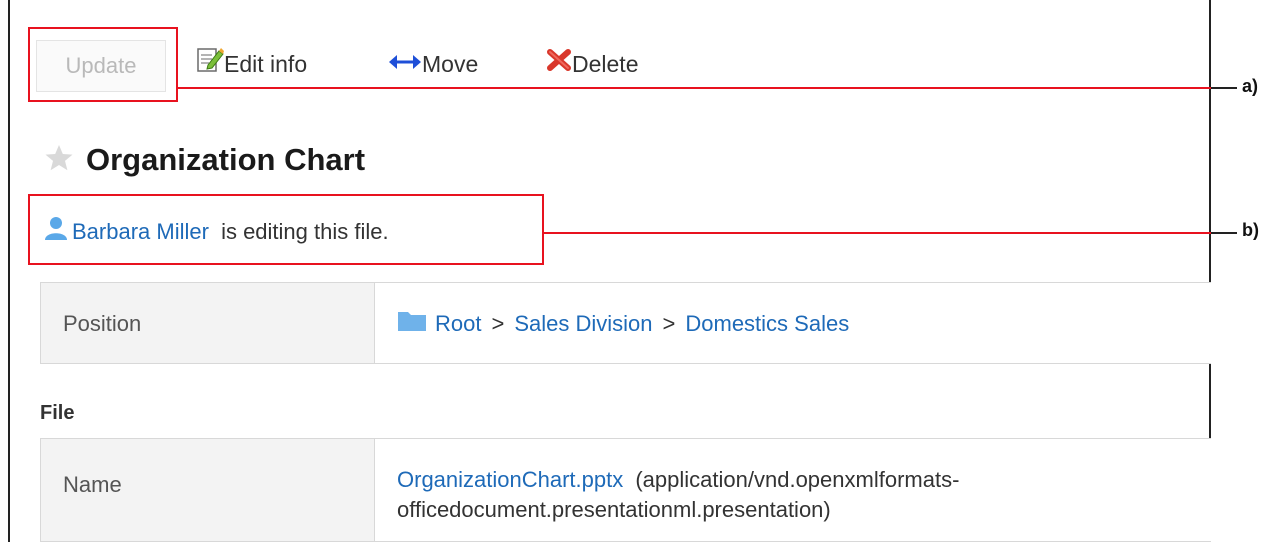  What do you see at coordinates (210, 64) in the screenshot?
I see `edit-pencil-icon` at bounding box center [210, 64].